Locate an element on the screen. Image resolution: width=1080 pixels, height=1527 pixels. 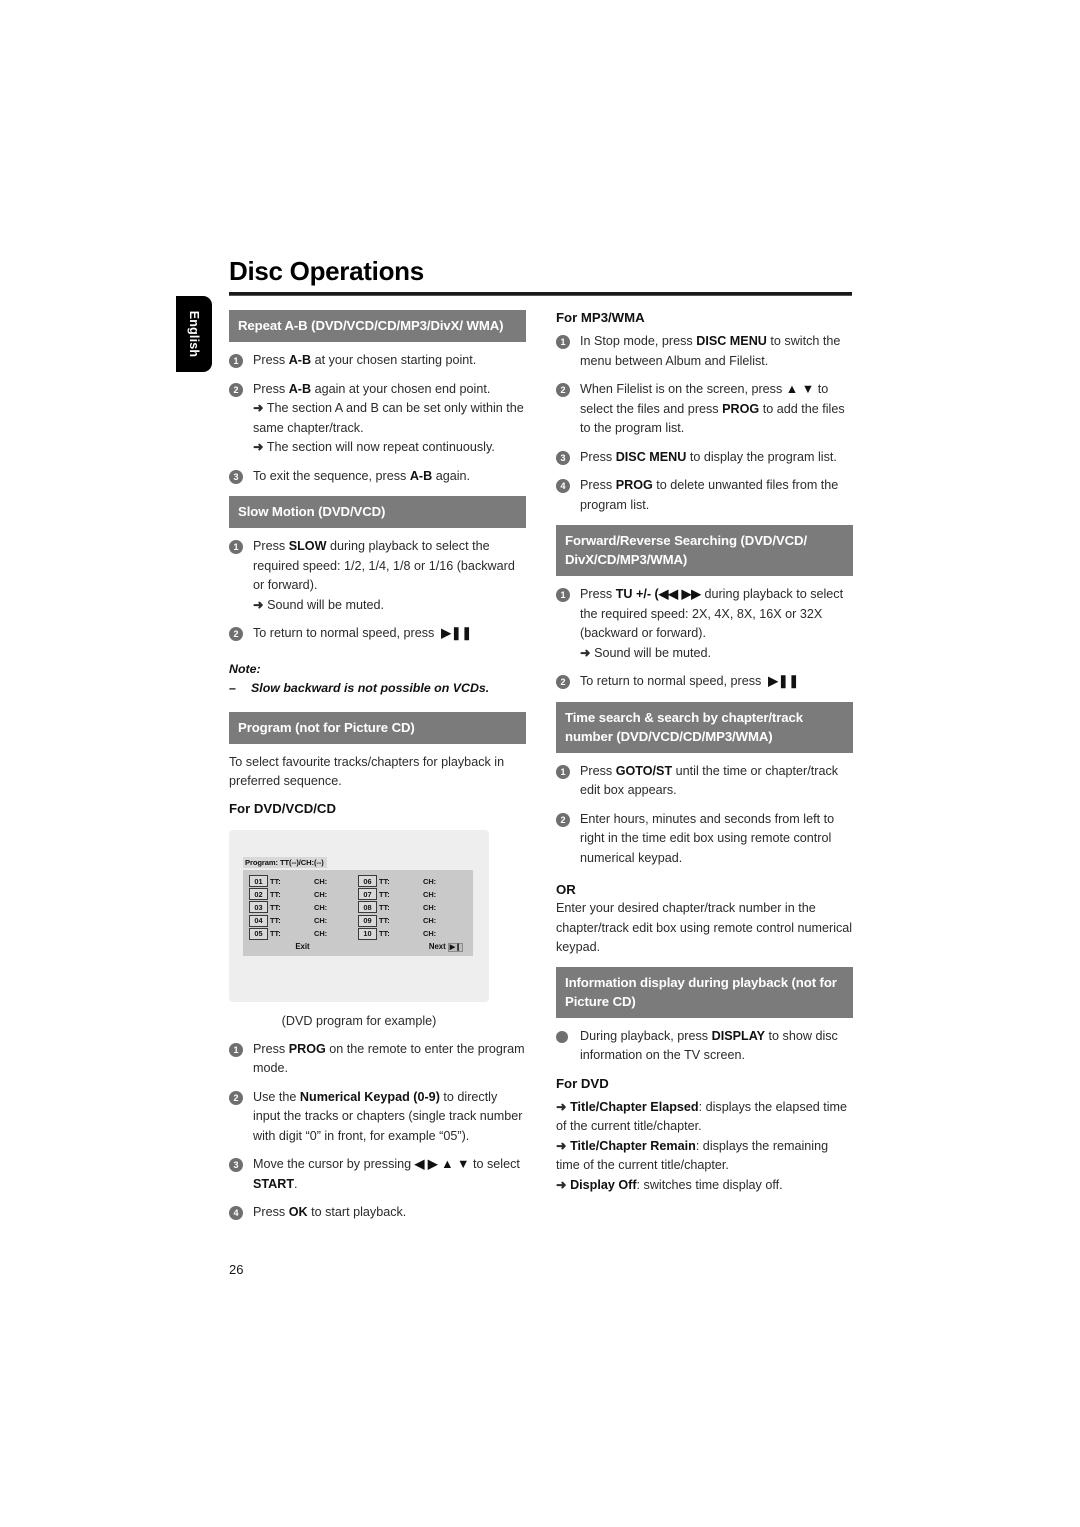
osd-index: 06 is located at coordinates (367, 881).